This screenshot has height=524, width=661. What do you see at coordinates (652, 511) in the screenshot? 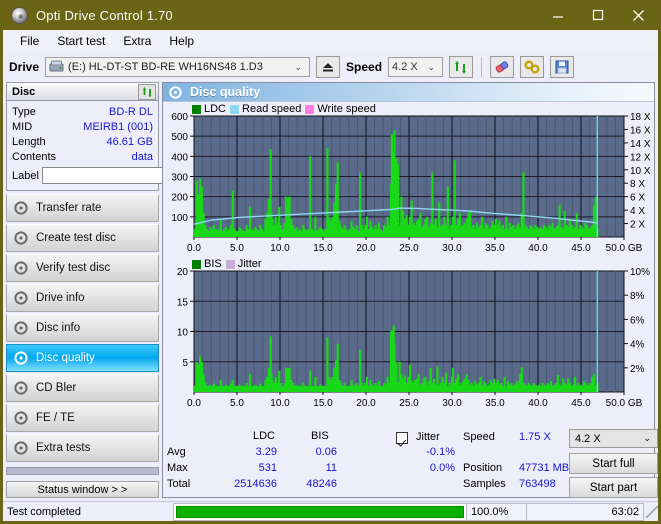
I see `resize-grip-icon` at bounding box center [652, 511].